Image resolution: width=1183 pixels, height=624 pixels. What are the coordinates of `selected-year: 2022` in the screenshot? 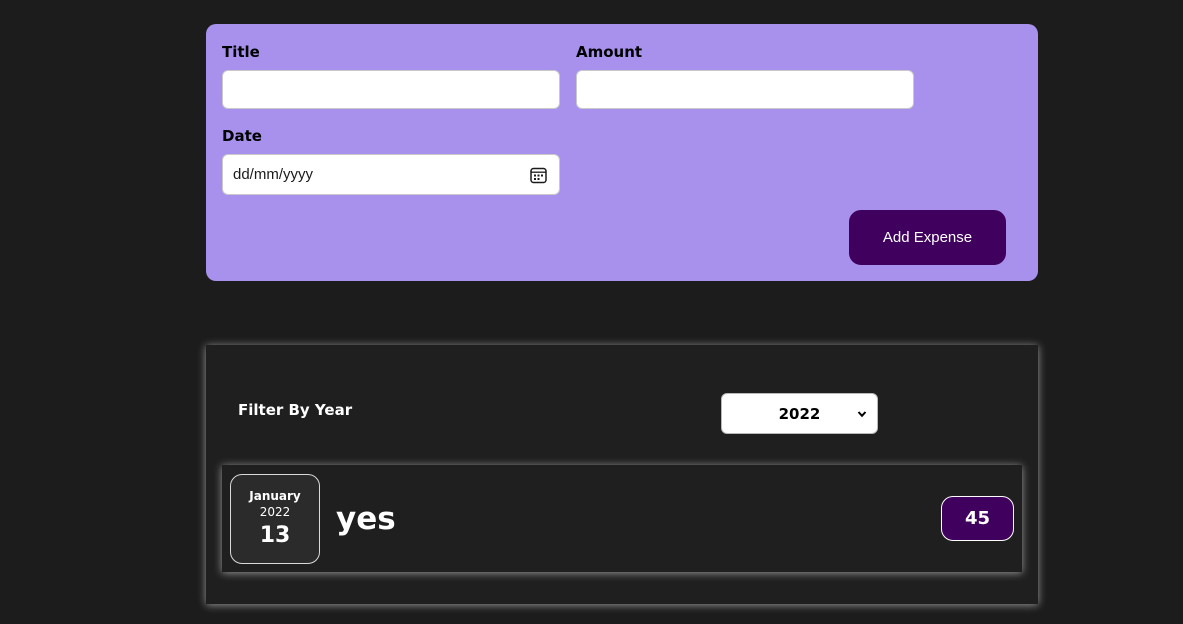 It's located at (799, 413).